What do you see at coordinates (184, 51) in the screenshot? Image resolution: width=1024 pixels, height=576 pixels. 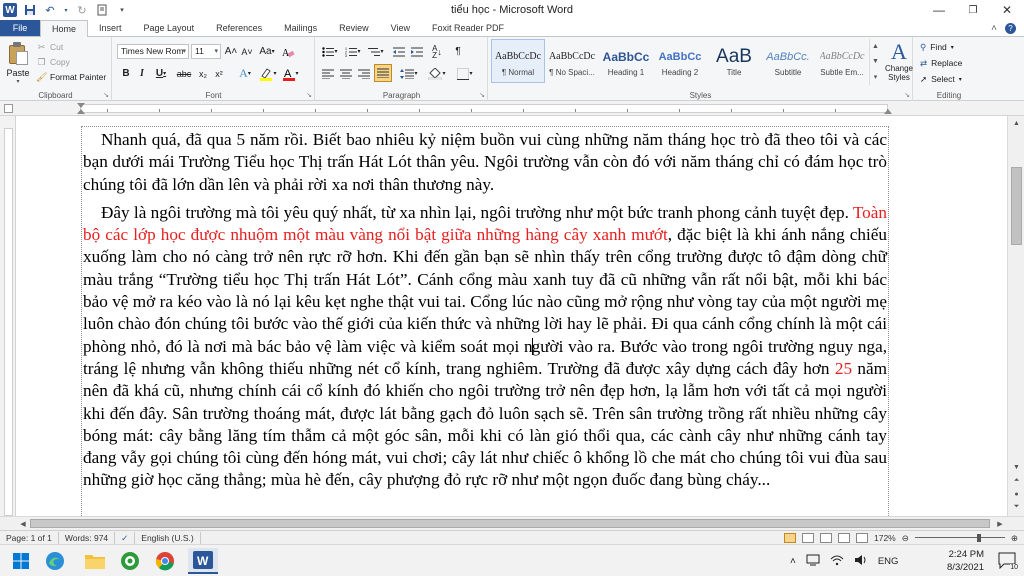 I see `font-name-dropdown-icon: ▾` at bounding box center [184, 51].